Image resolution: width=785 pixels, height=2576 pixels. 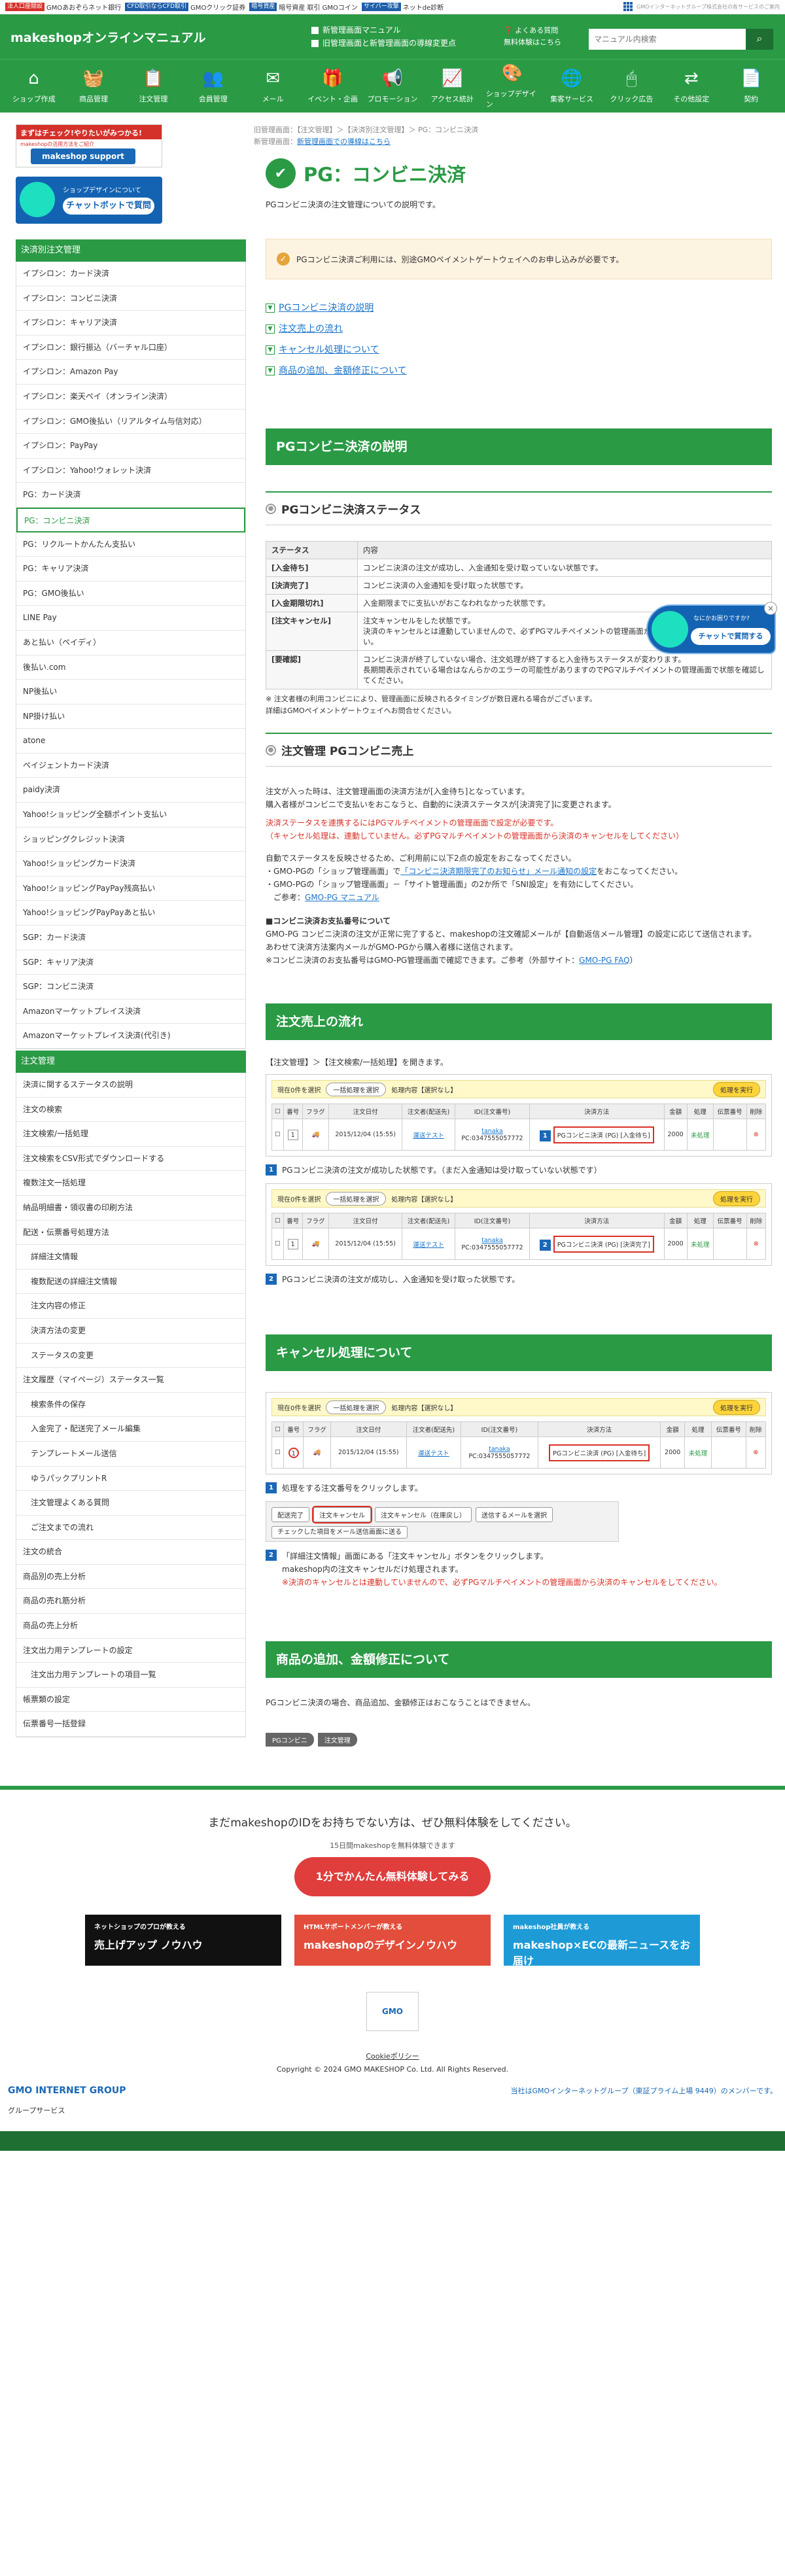 What do you see at coordinates (89, 201) in the screenshot?
I see `chatbot-banner: ショップデザインについて チャットボットで質問` at bounding box center [89, 201].